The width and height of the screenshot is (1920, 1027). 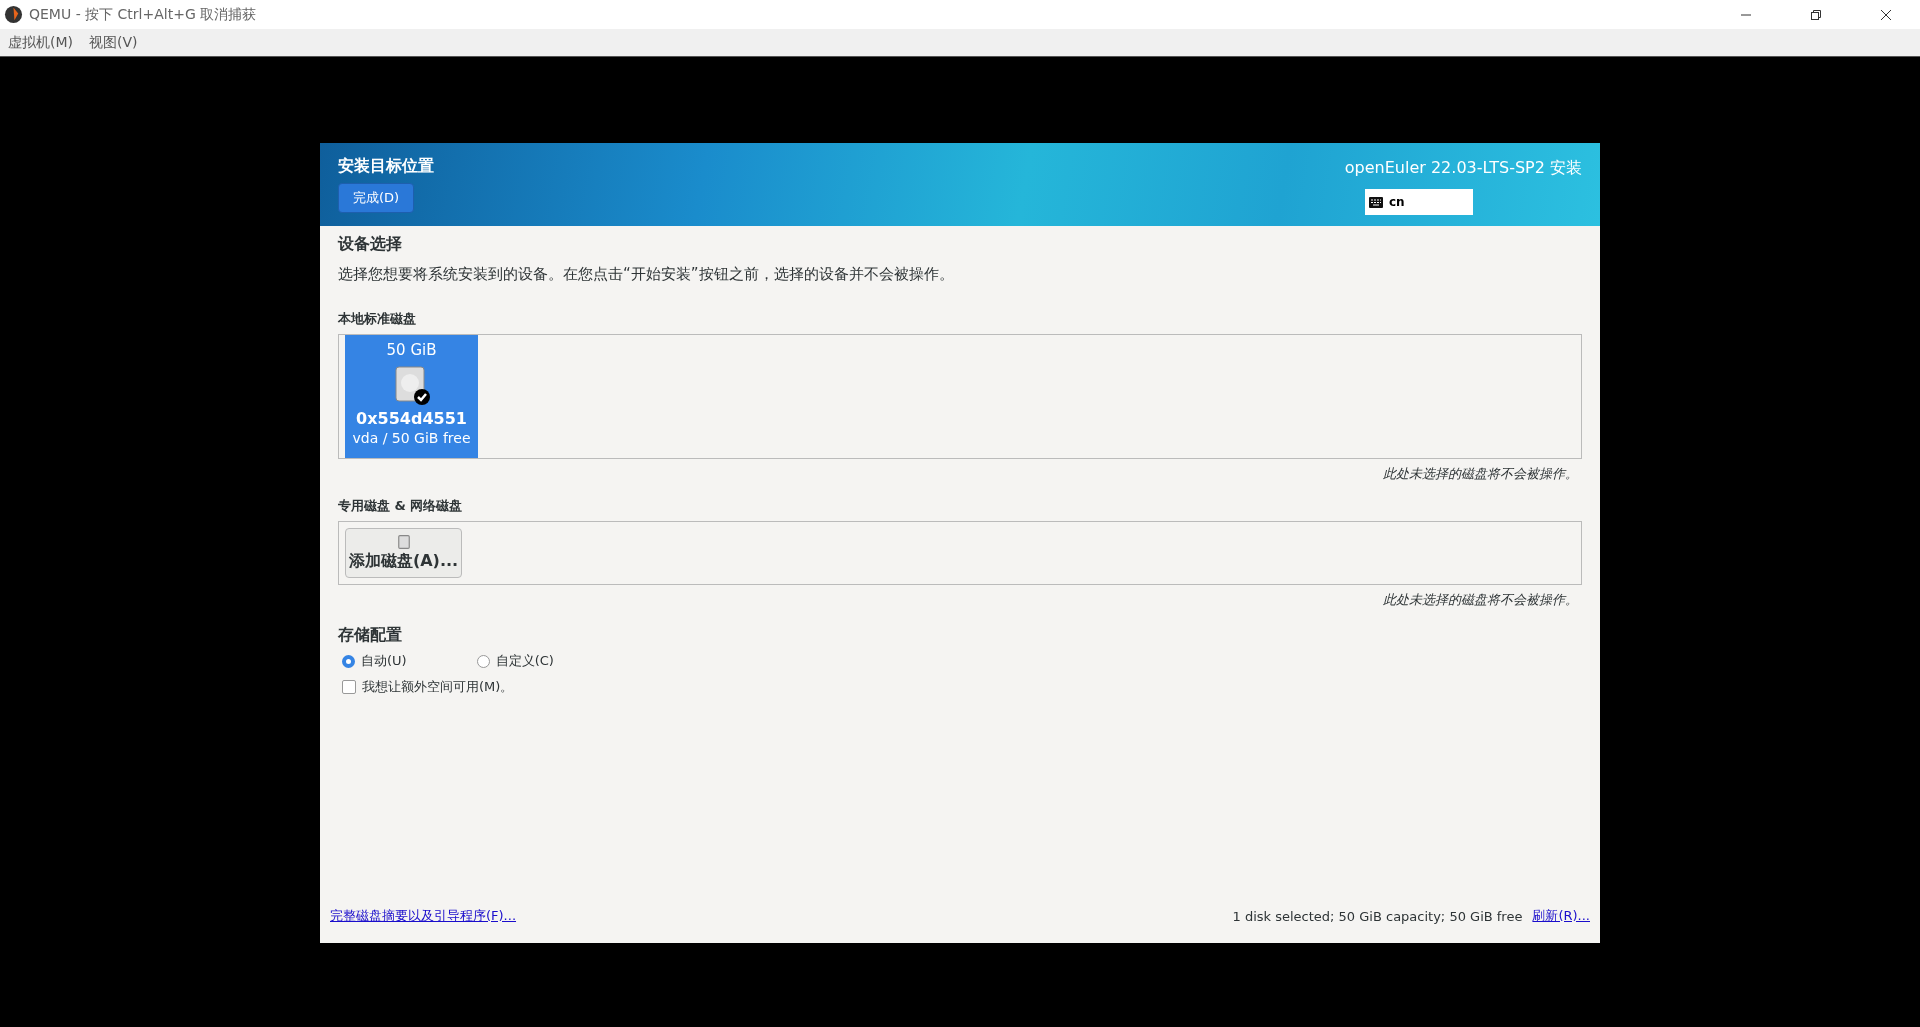 I want to click on radio-option: 自动(U), so click(x=374, y=661).